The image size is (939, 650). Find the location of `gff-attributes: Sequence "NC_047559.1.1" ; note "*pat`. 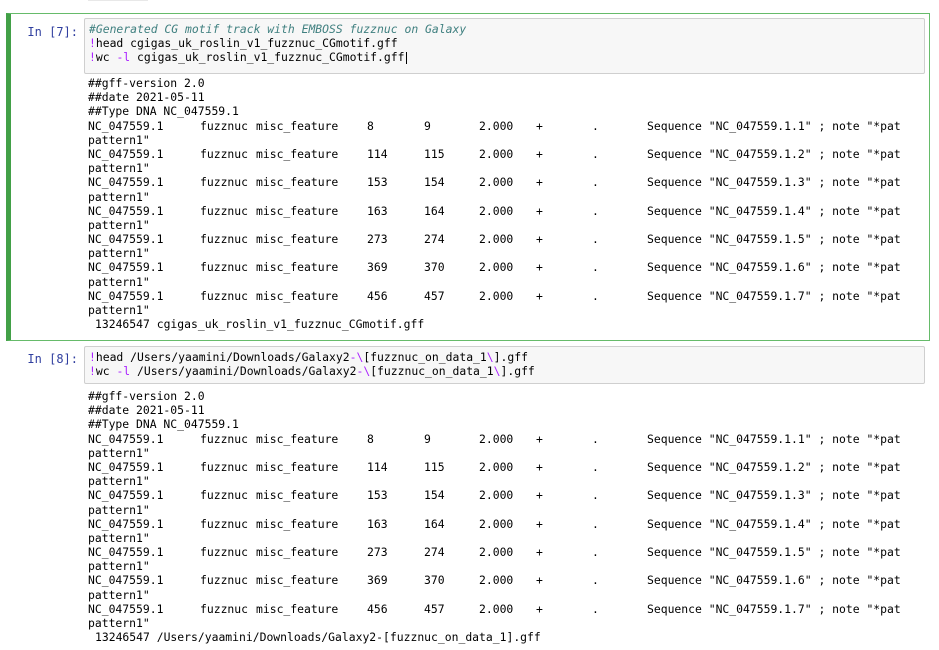

gff-attributes: Sequence "NC_047559.1.1" ; note "*pat is located at coordinates (774, 438).